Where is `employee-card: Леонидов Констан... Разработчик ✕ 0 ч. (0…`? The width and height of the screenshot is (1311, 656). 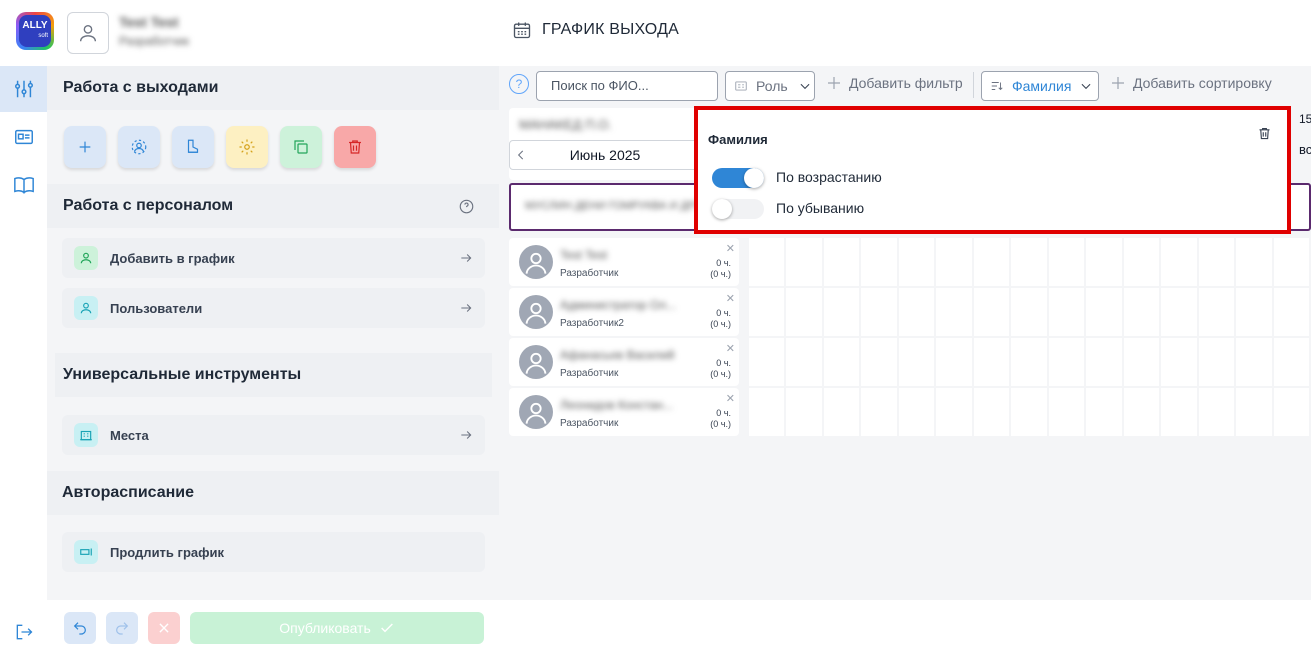
employee-card: Леонидов Констан... Разработчик ✕ 0 ч. (0… is located at coordinates (624, 412).